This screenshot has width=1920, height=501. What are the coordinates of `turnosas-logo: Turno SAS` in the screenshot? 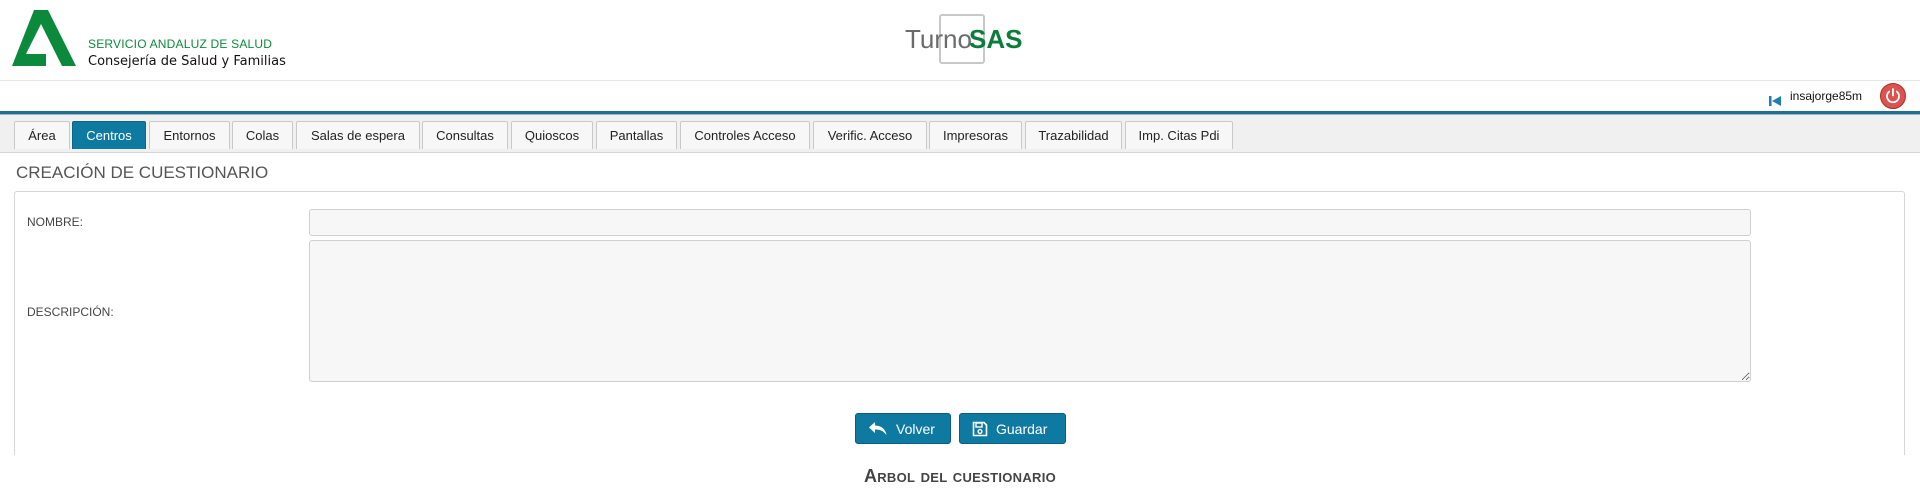 It's located at (965, 40).